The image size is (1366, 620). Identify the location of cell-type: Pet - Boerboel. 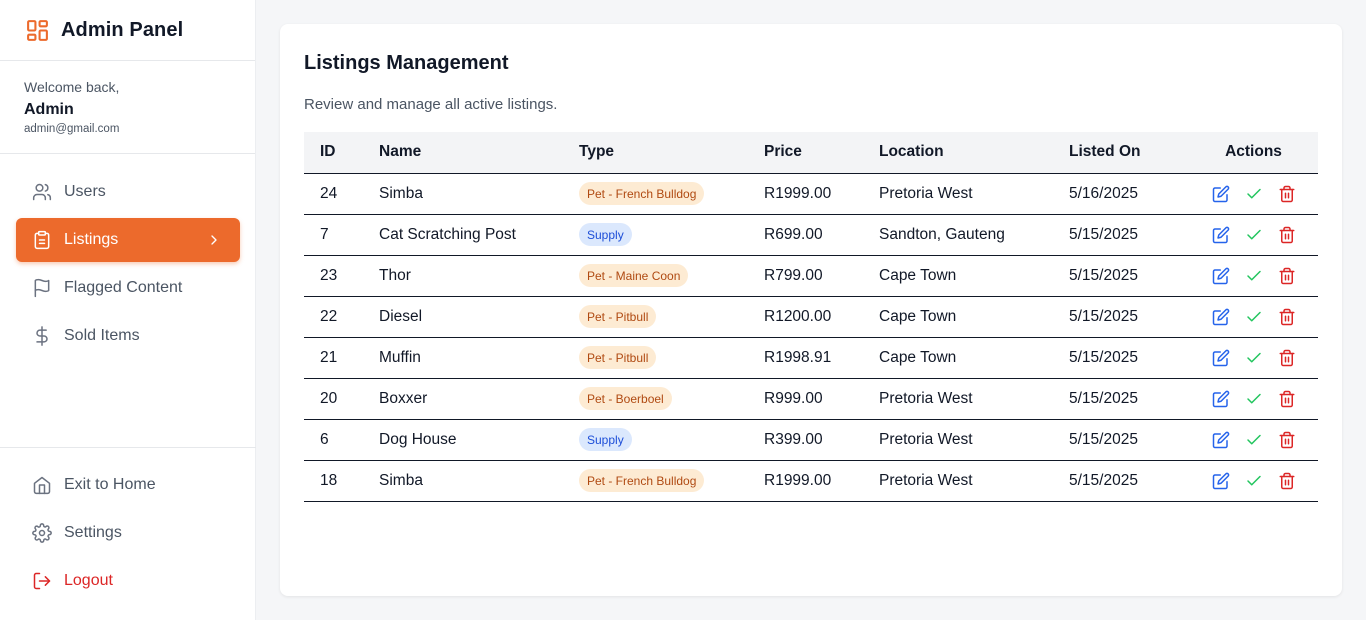
(671, 399).